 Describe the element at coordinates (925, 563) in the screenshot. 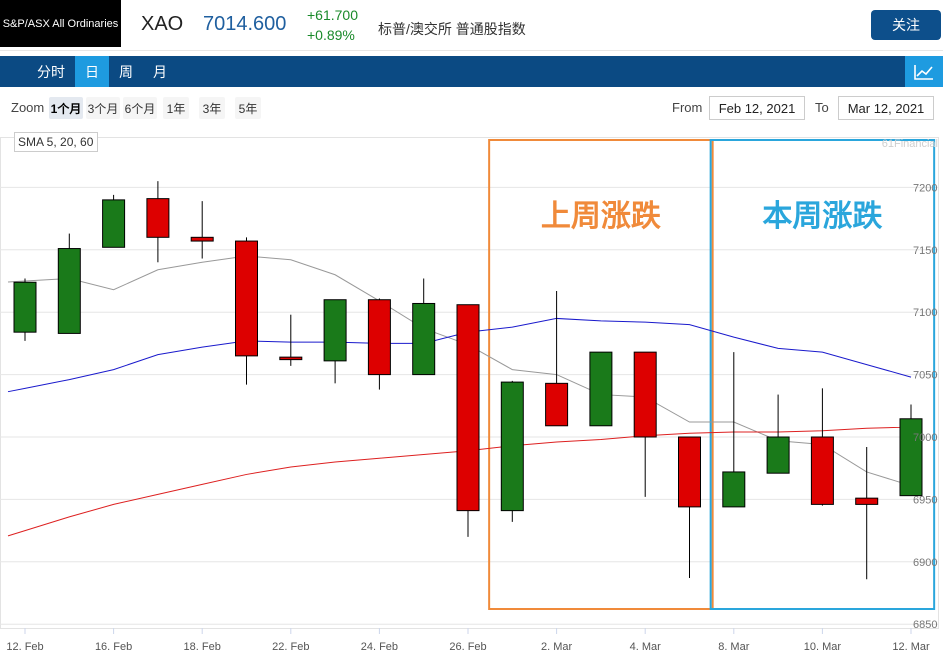

I see `y-tick-label: 6900` at that location.